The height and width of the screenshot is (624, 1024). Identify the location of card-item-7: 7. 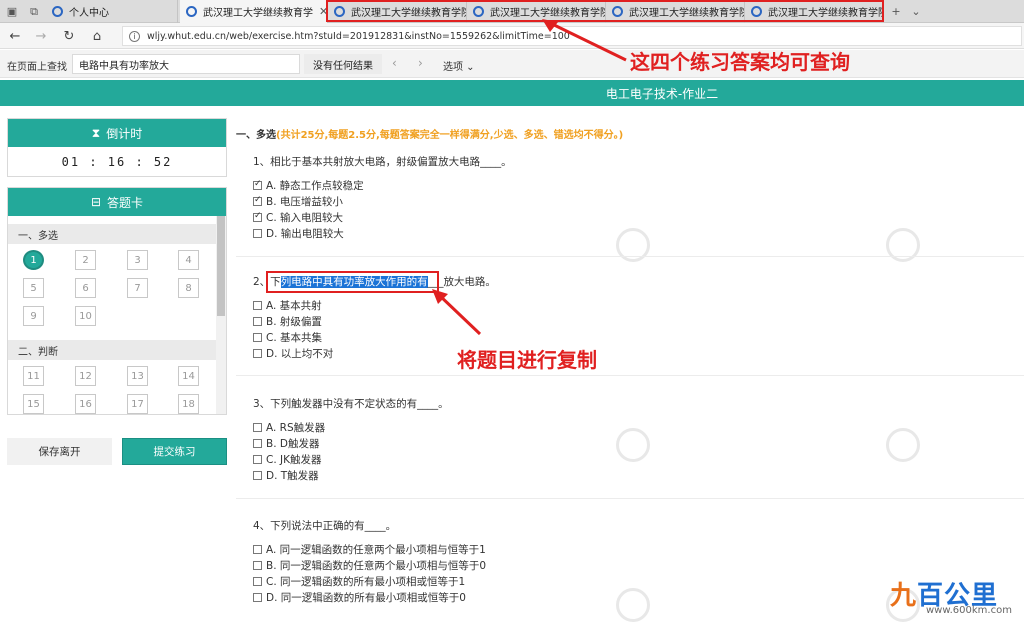
(137, 288).